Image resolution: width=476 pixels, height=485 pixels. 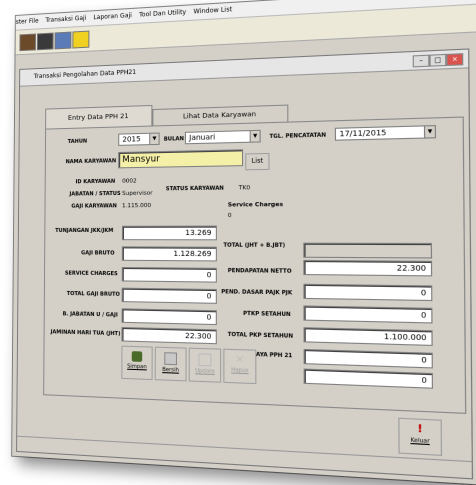 I want to click on id-value: 0002, so click(x=129, y=181).